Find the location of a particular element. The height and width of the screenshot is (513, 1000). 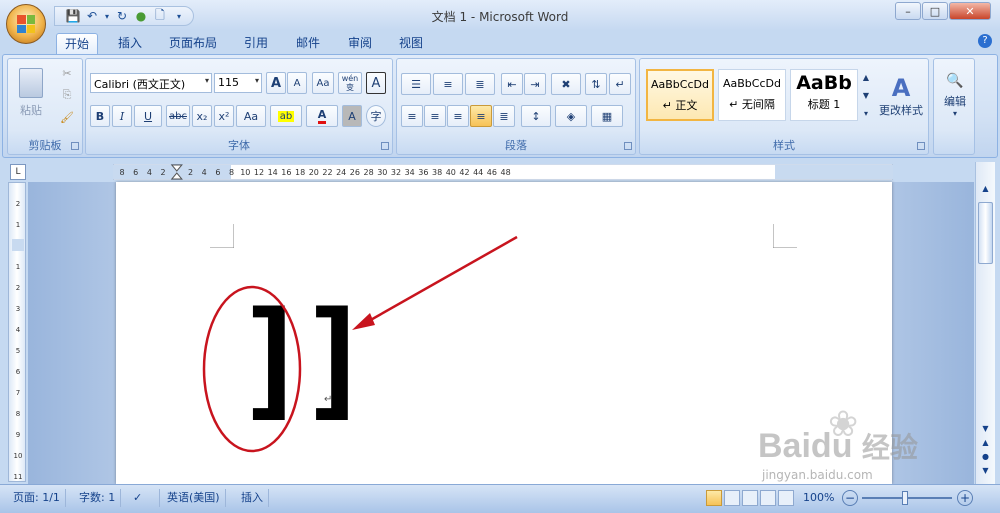

clear-format-button: Aa is located at coordinates (323, 83).